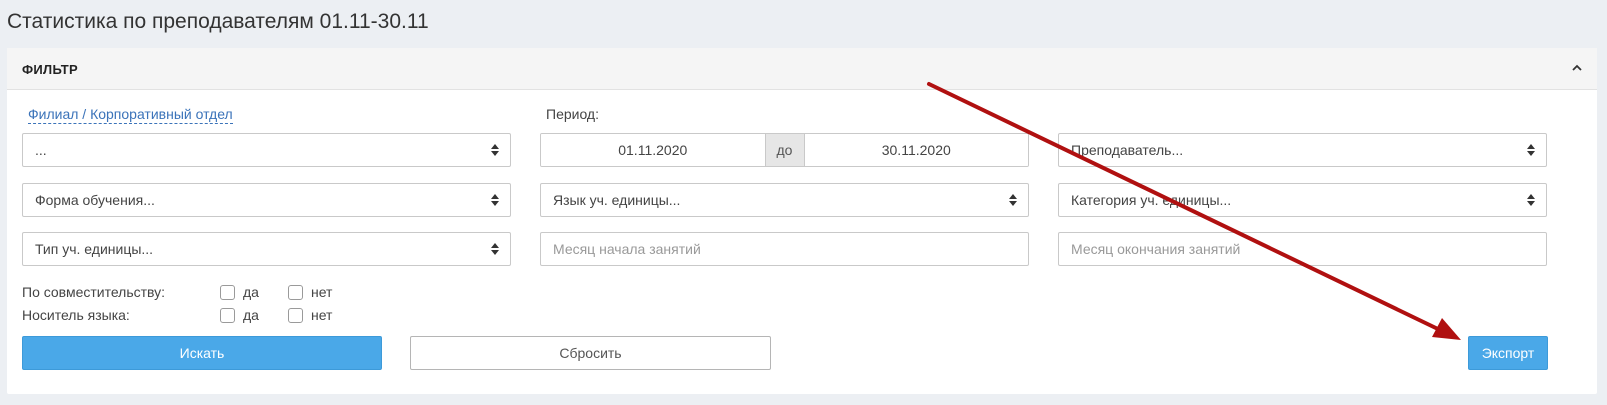 The image size is (1607, 405). What do you see at coordinates (295, 292) in the screenshot?
I see `part-time-no-checkbox` at bounding box center [295, 292].